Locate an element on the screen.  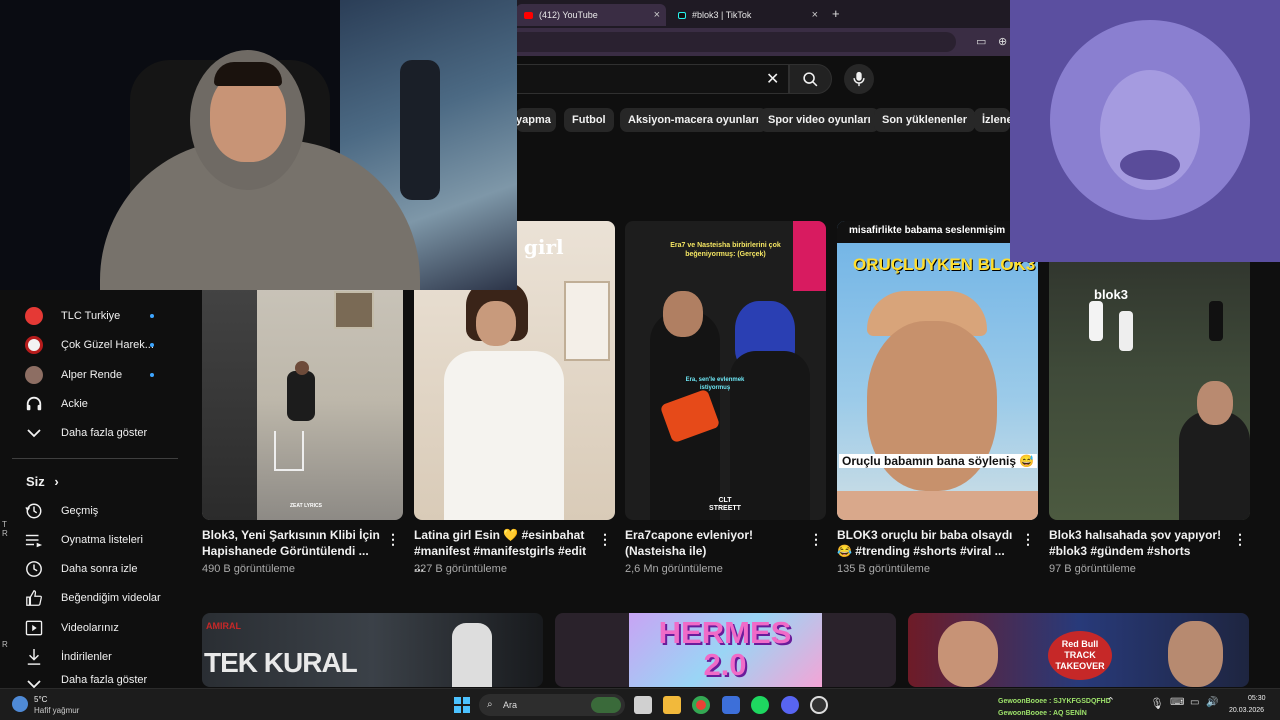
chip-aksiyon: Aksiyon-macera oyunları is located at coordinates (693, 120).